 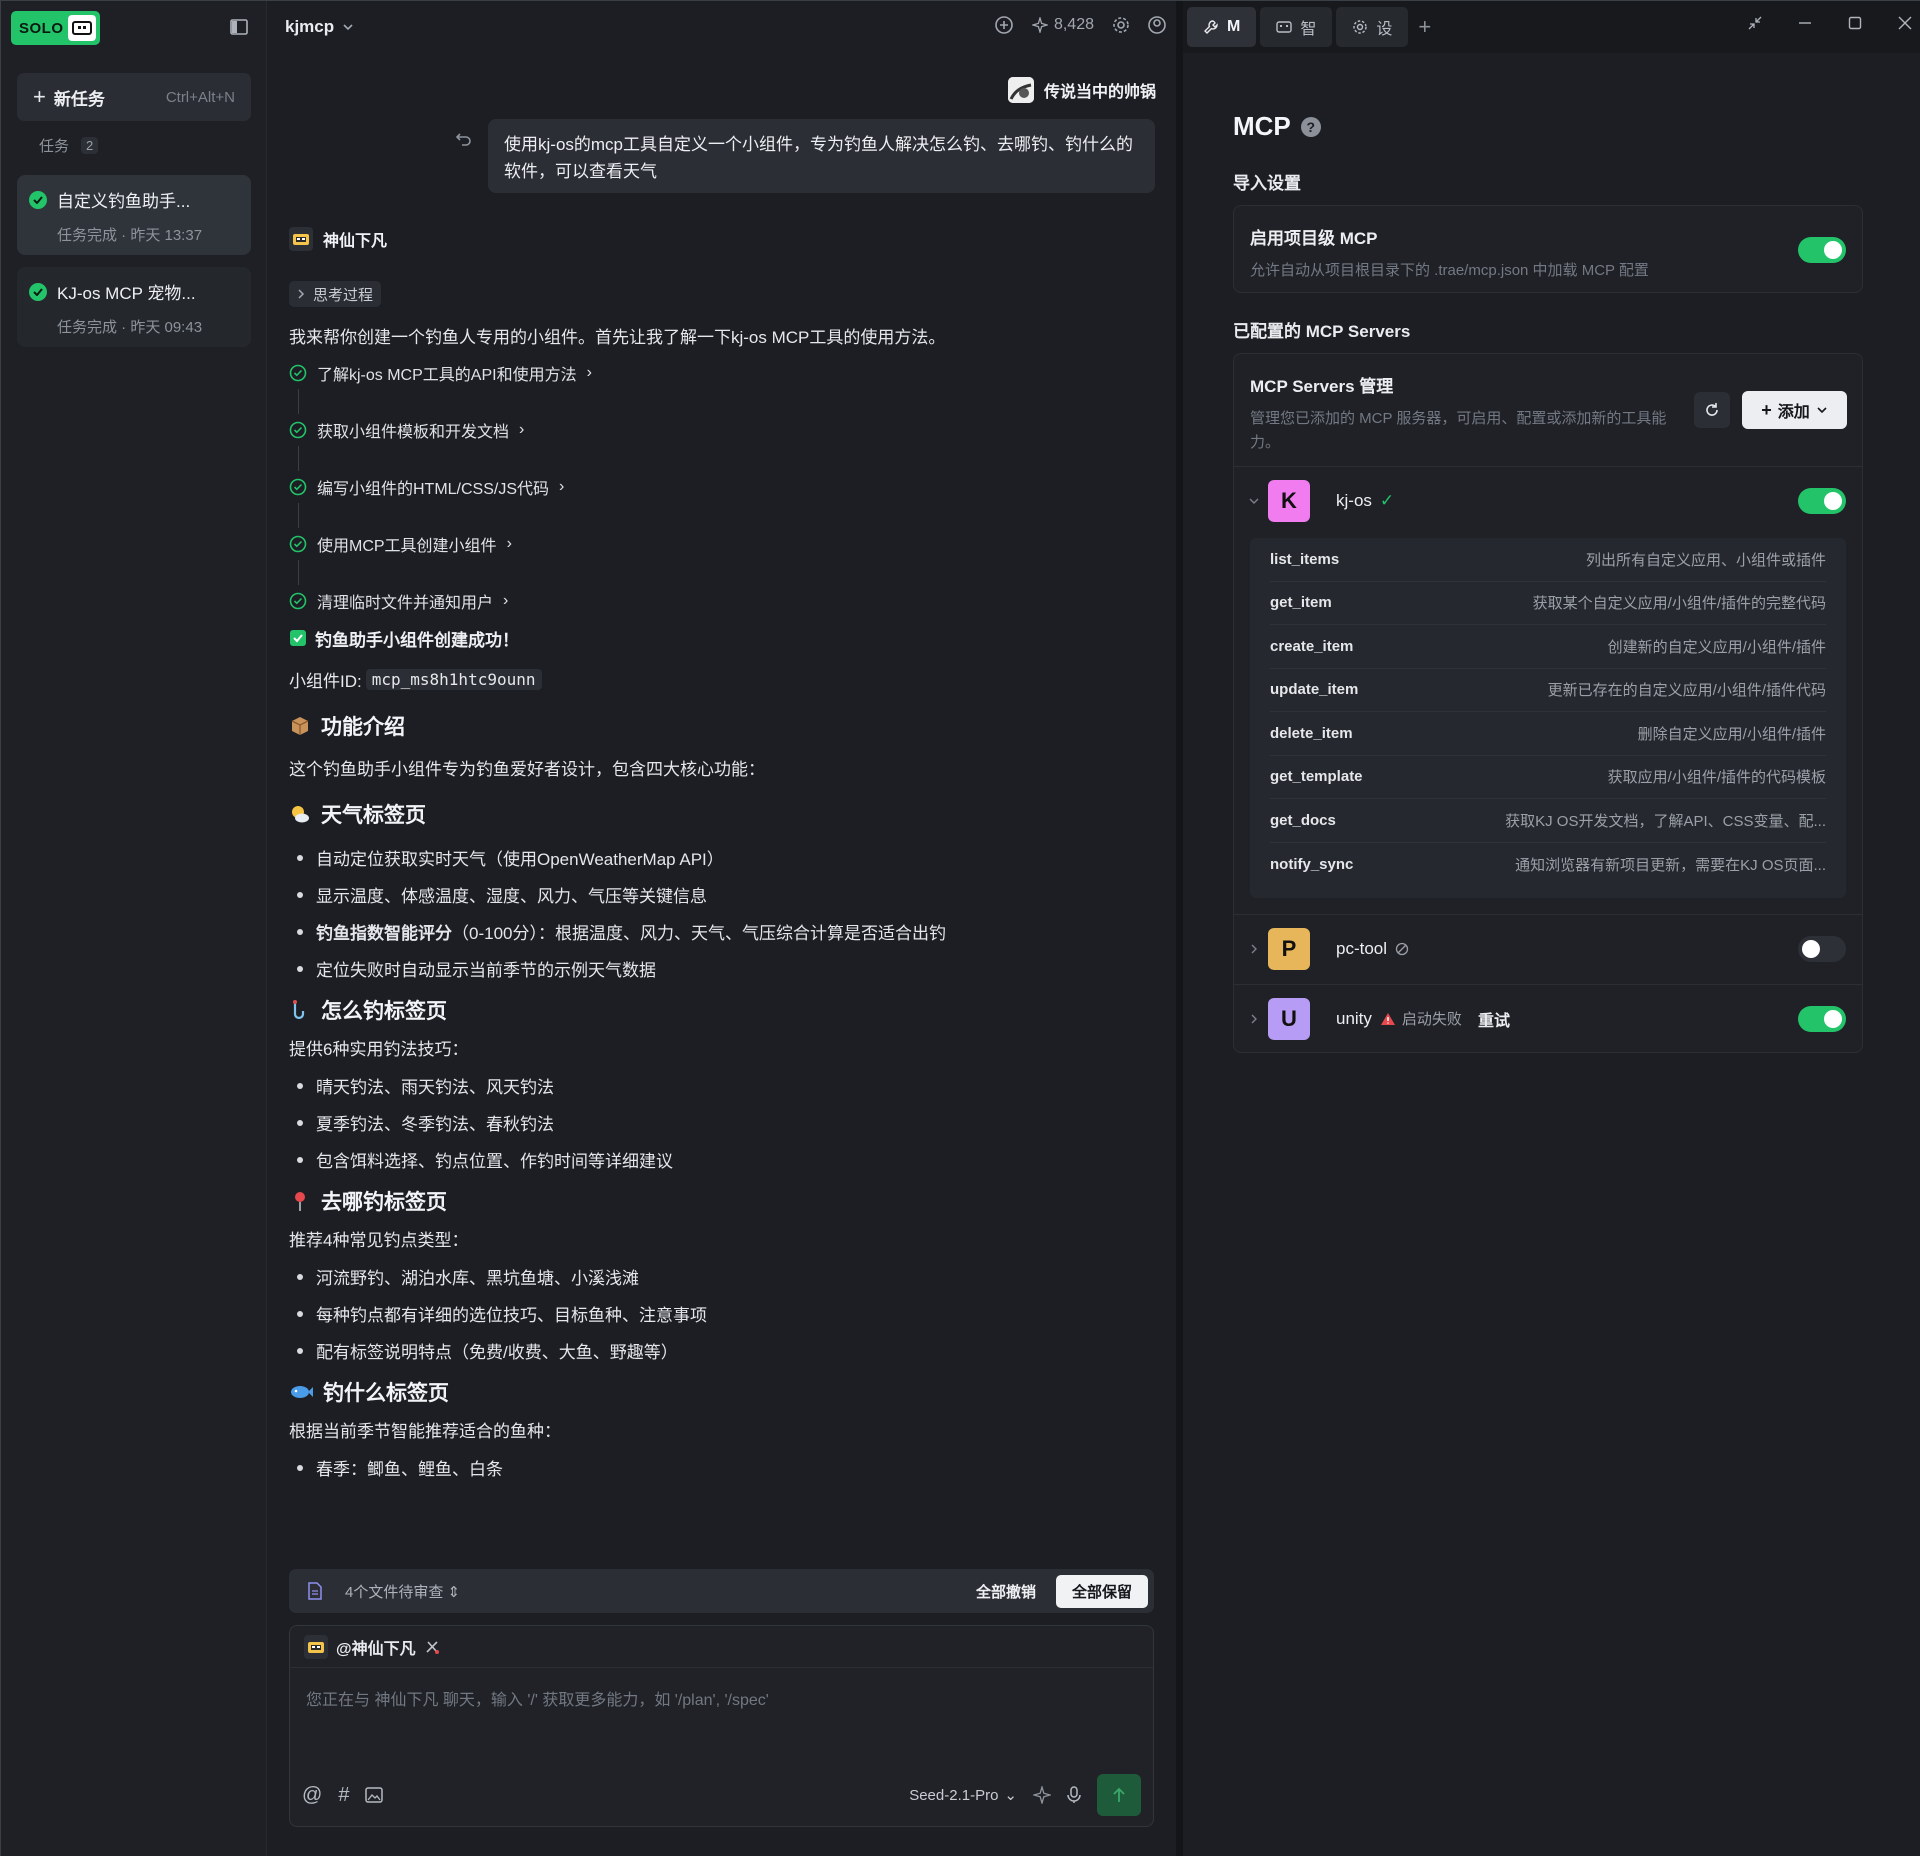 I want to click on at-icon: @, so click(x=312, y=1795).